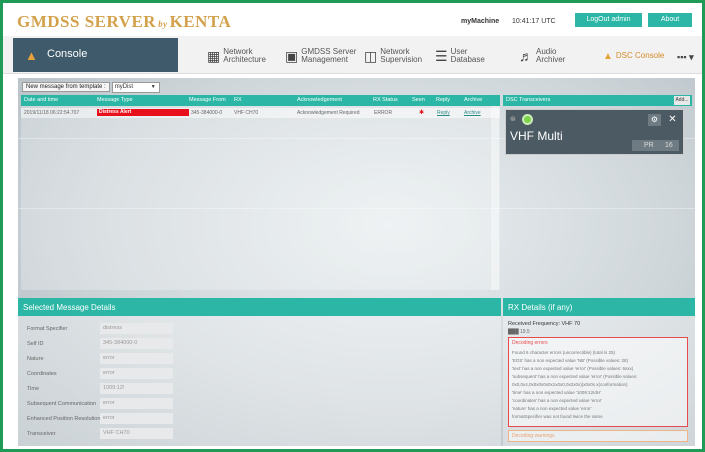  Describe the element at coordinates (649, 145) in the screenshot. I see `channel-mode: PR` at that location.